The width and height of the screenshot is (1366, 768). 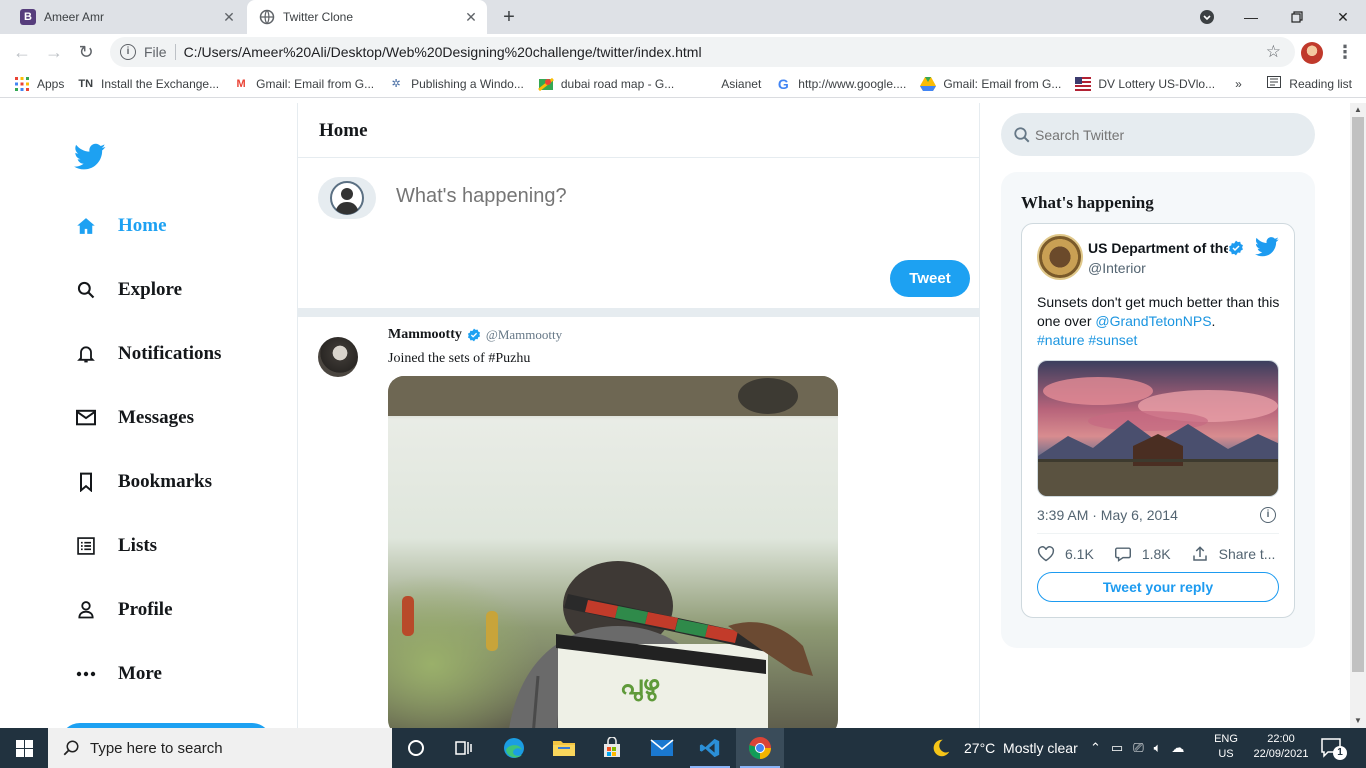 I want to click on reading-list-button: Reading list, so click(x=1309, y=83).